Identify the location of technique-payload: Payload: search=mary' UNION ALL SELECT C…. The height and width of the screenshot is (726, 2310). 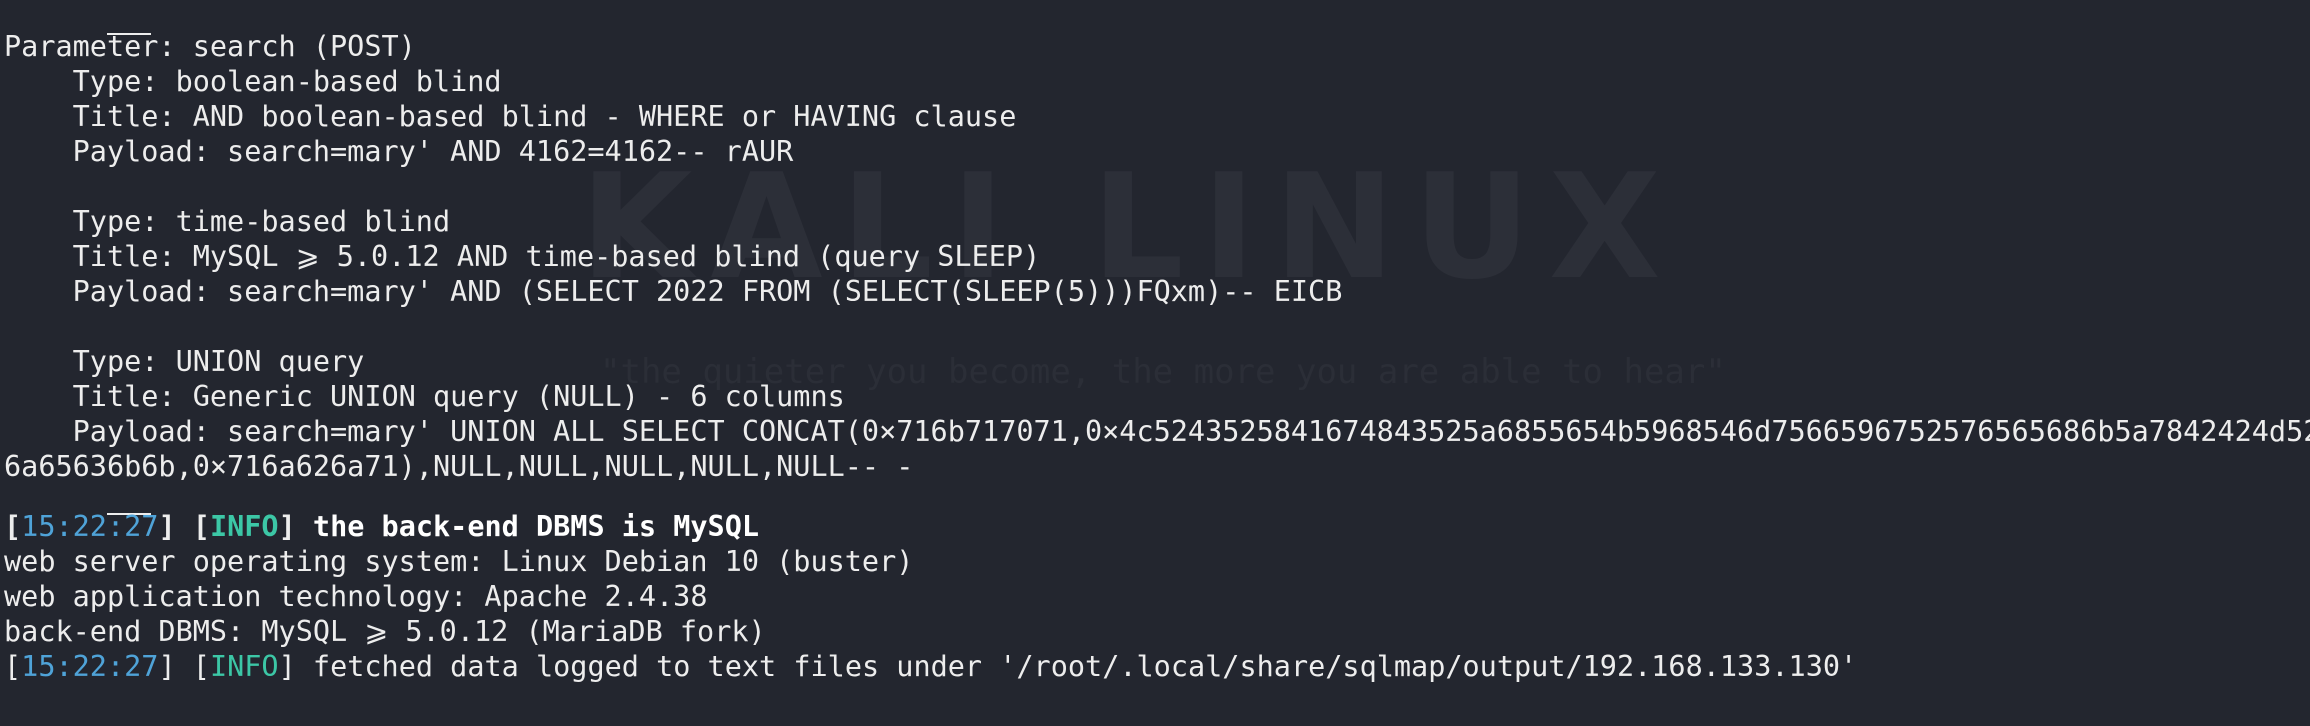
(1157, 431).